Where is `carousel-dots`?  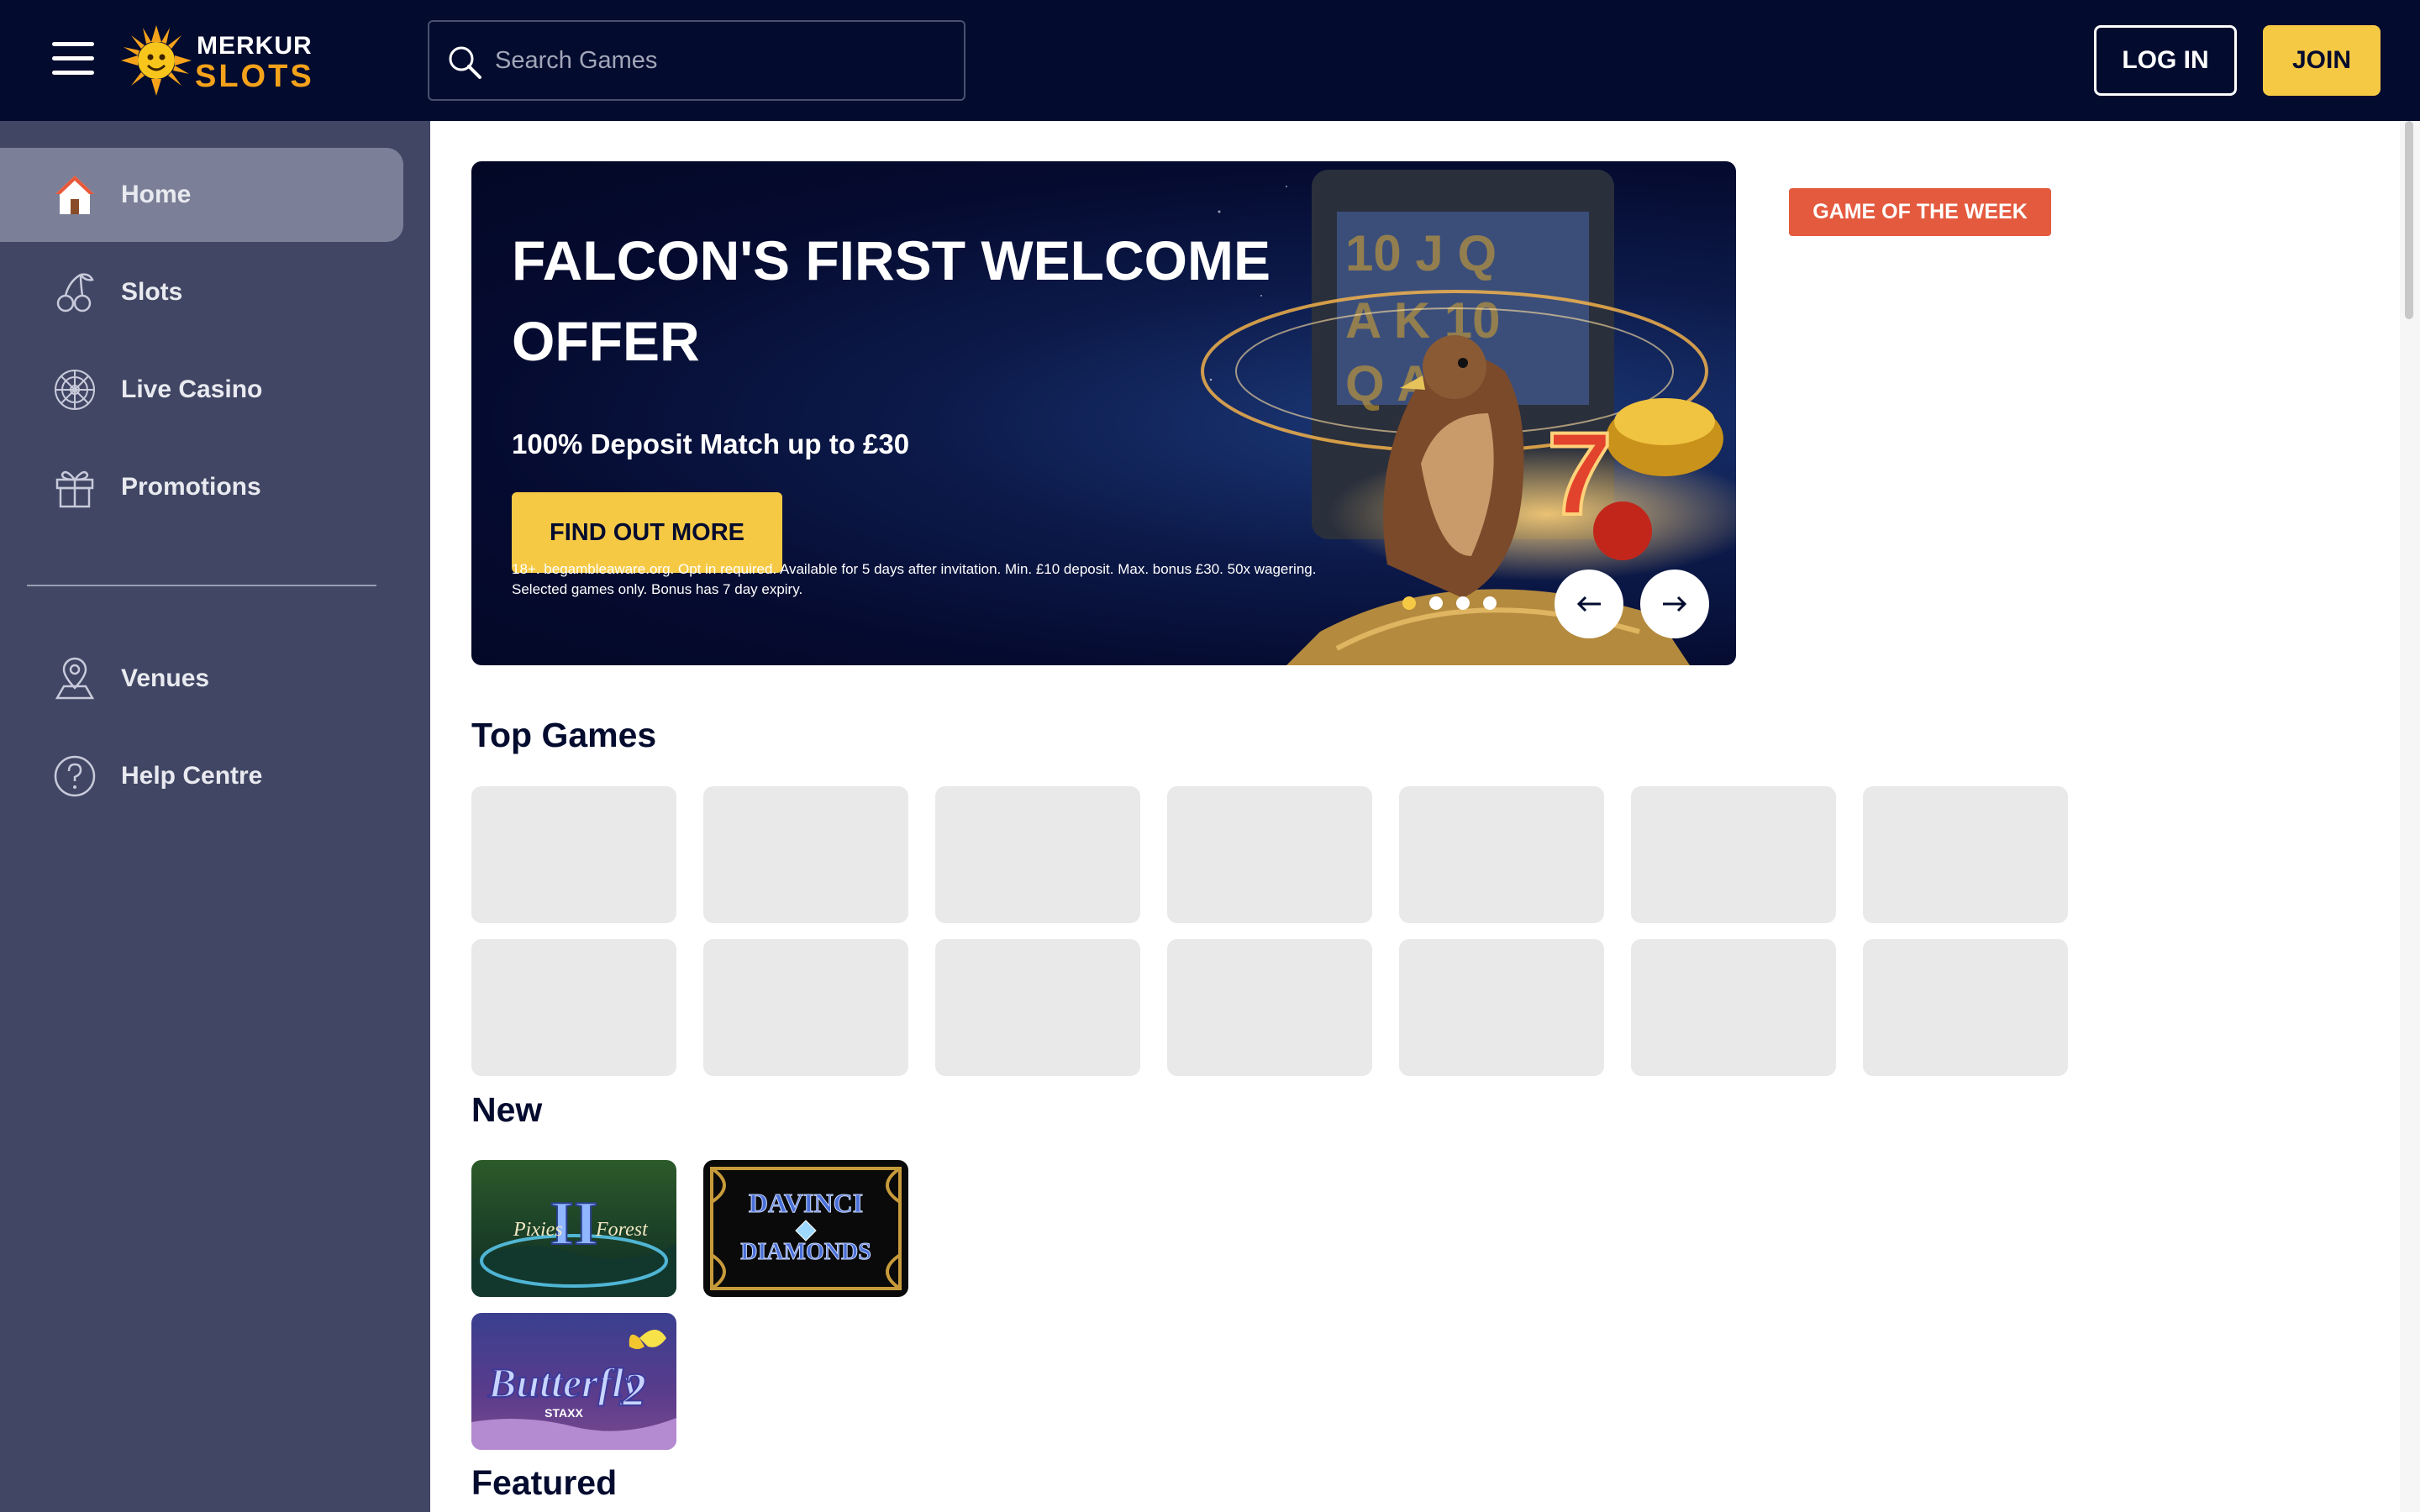 carousel-dots is located at coordinates (1449, 603).